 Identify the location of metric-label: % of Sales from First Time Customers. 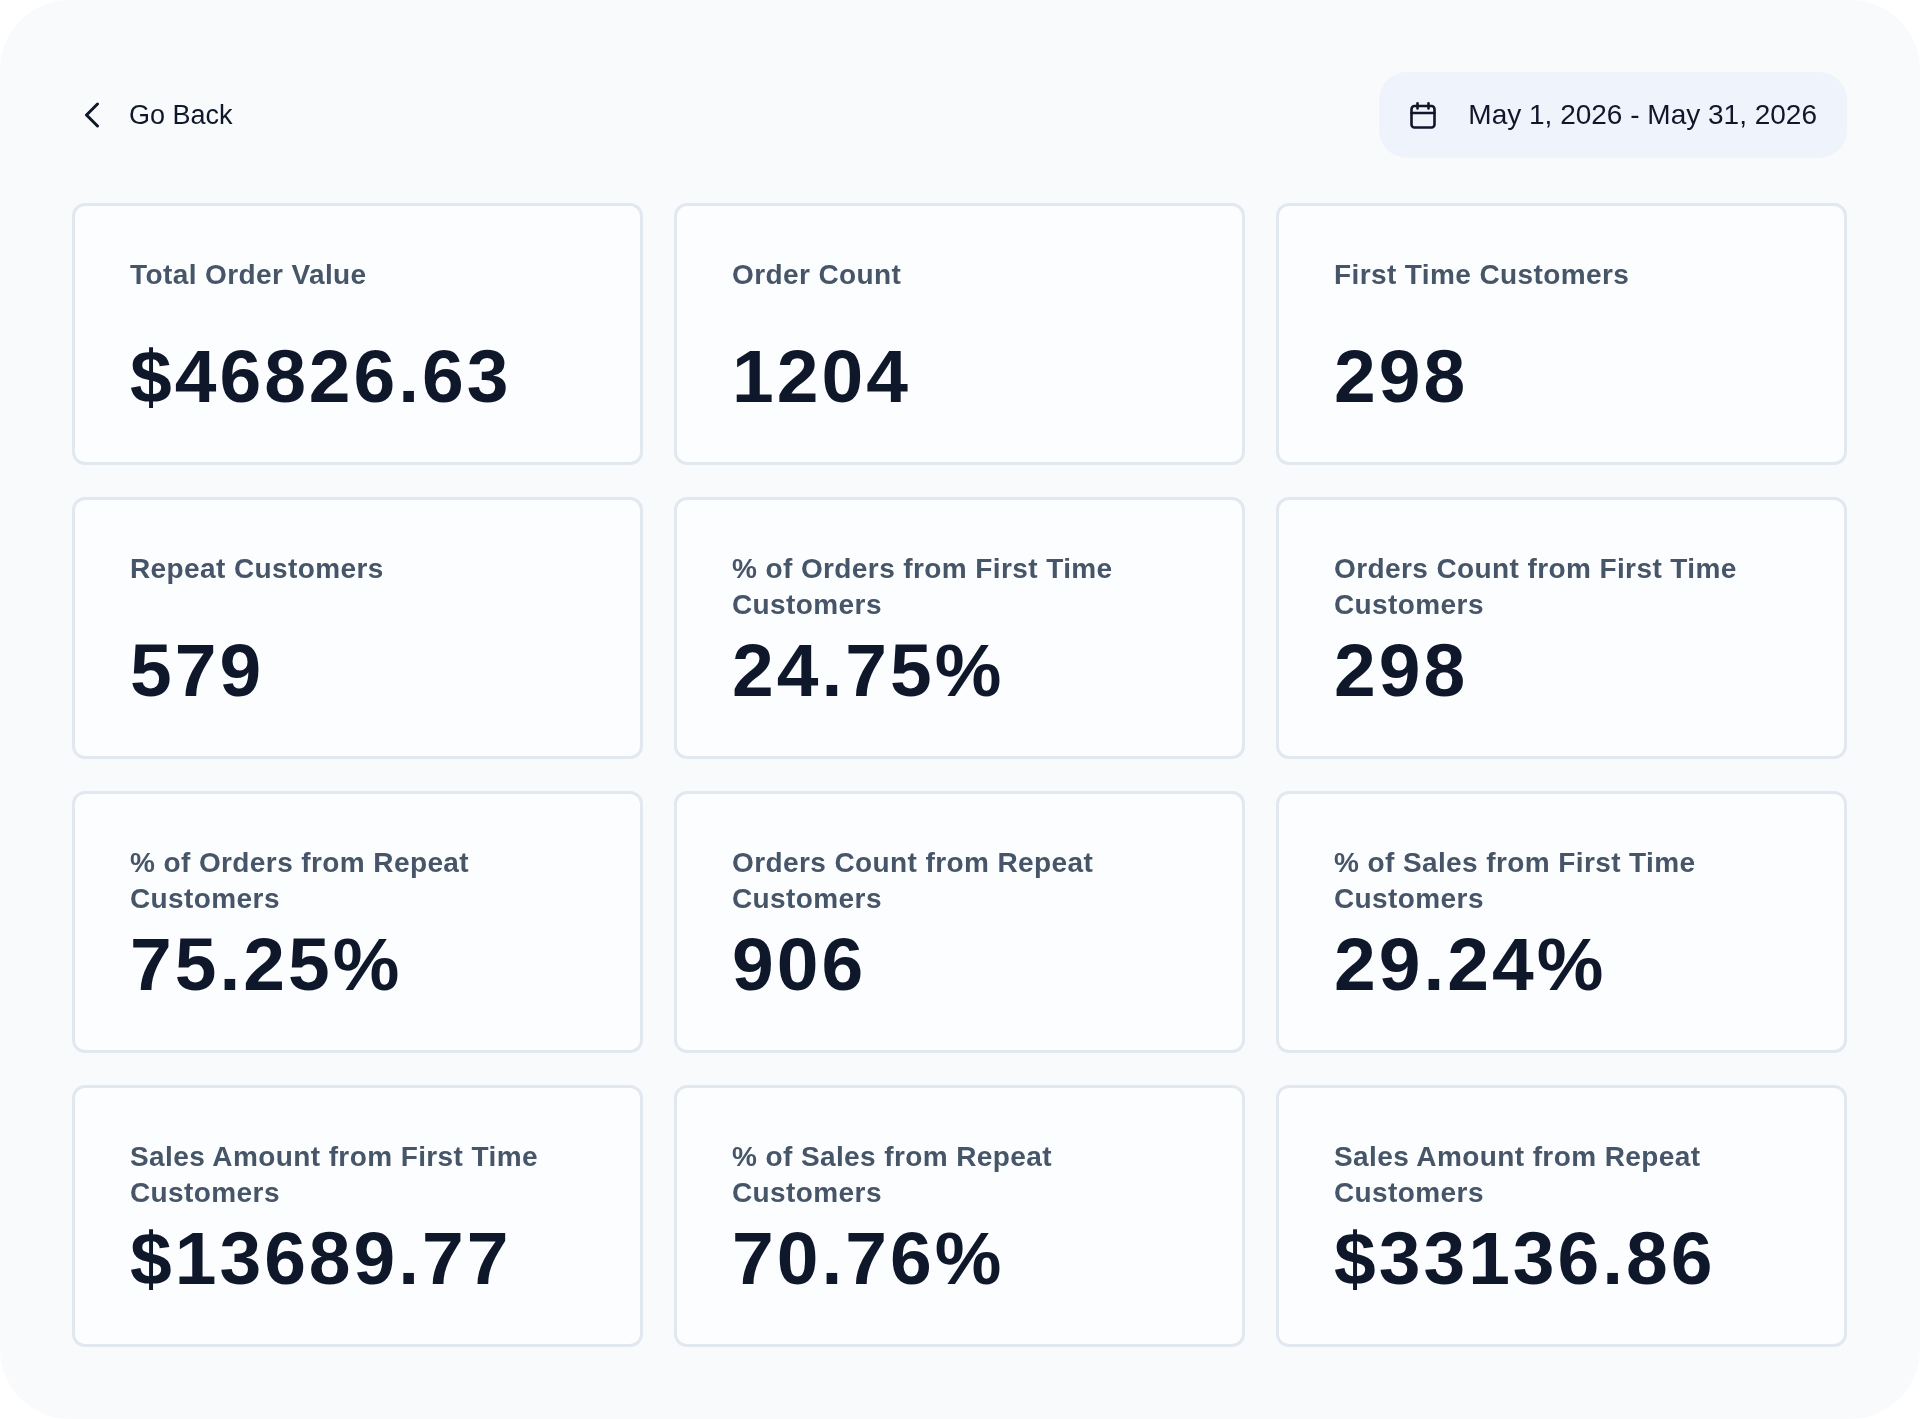
(1515, 881).